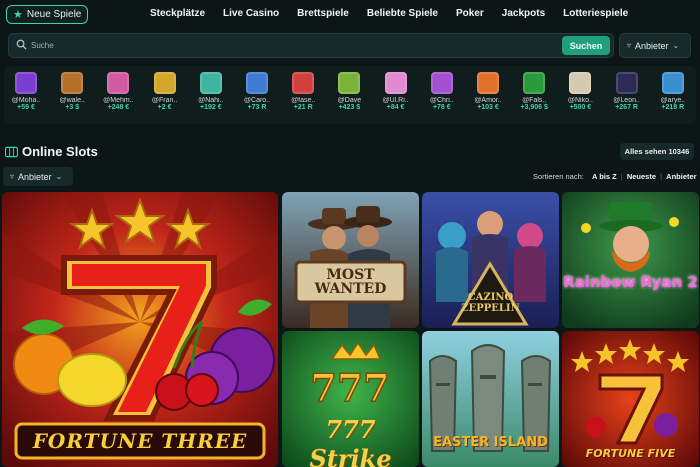 This screenshot has width=700, height=467. What do you see at coordinates (626, 107) in the screenshot?
I see `winner-amount: +267 R` at bounding box center [626, 107].